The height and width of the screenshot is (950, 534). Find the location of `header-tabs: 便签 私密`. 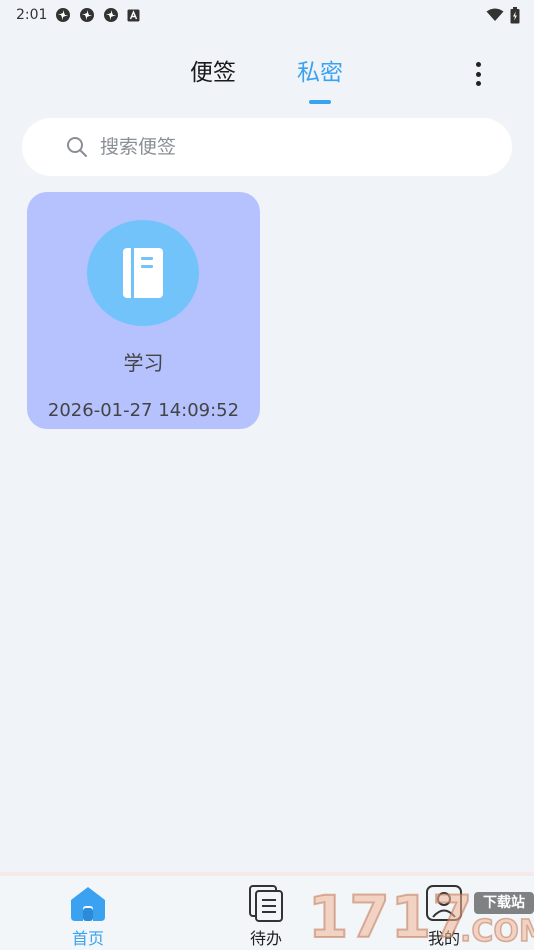

header-tabs: 便签 私密 is located at coordinates (267, 80).